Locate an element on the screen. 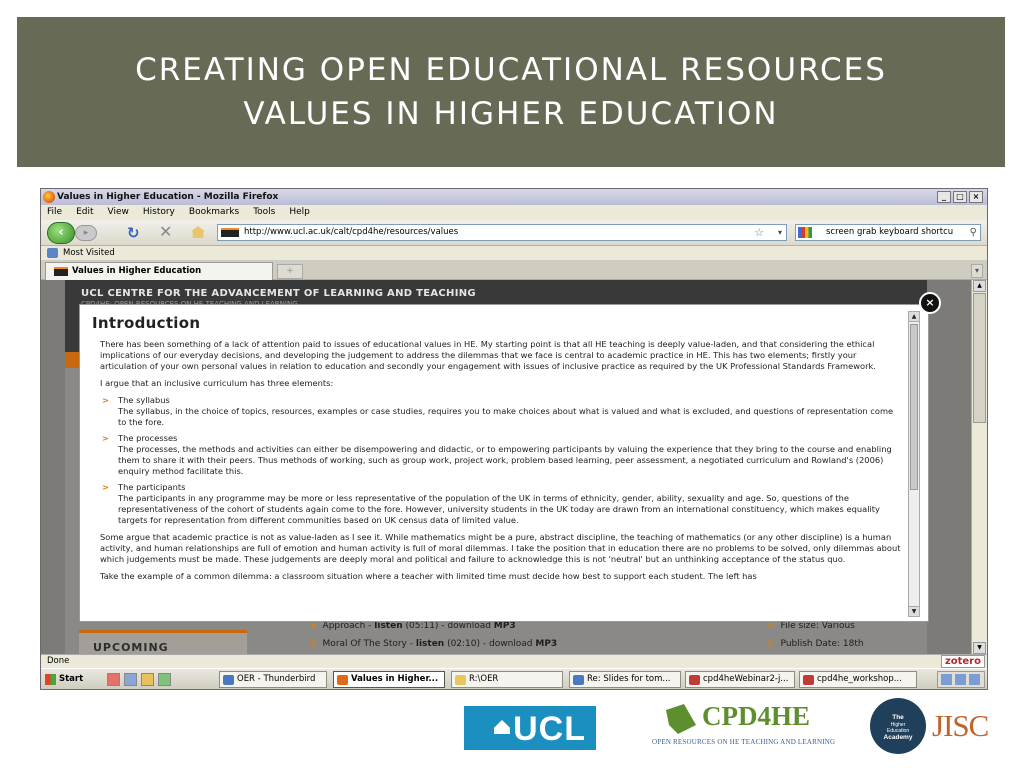 The image size is (1024, 768). page-scrollbar: ▲ ▼ is located at coordinates (979, 467).